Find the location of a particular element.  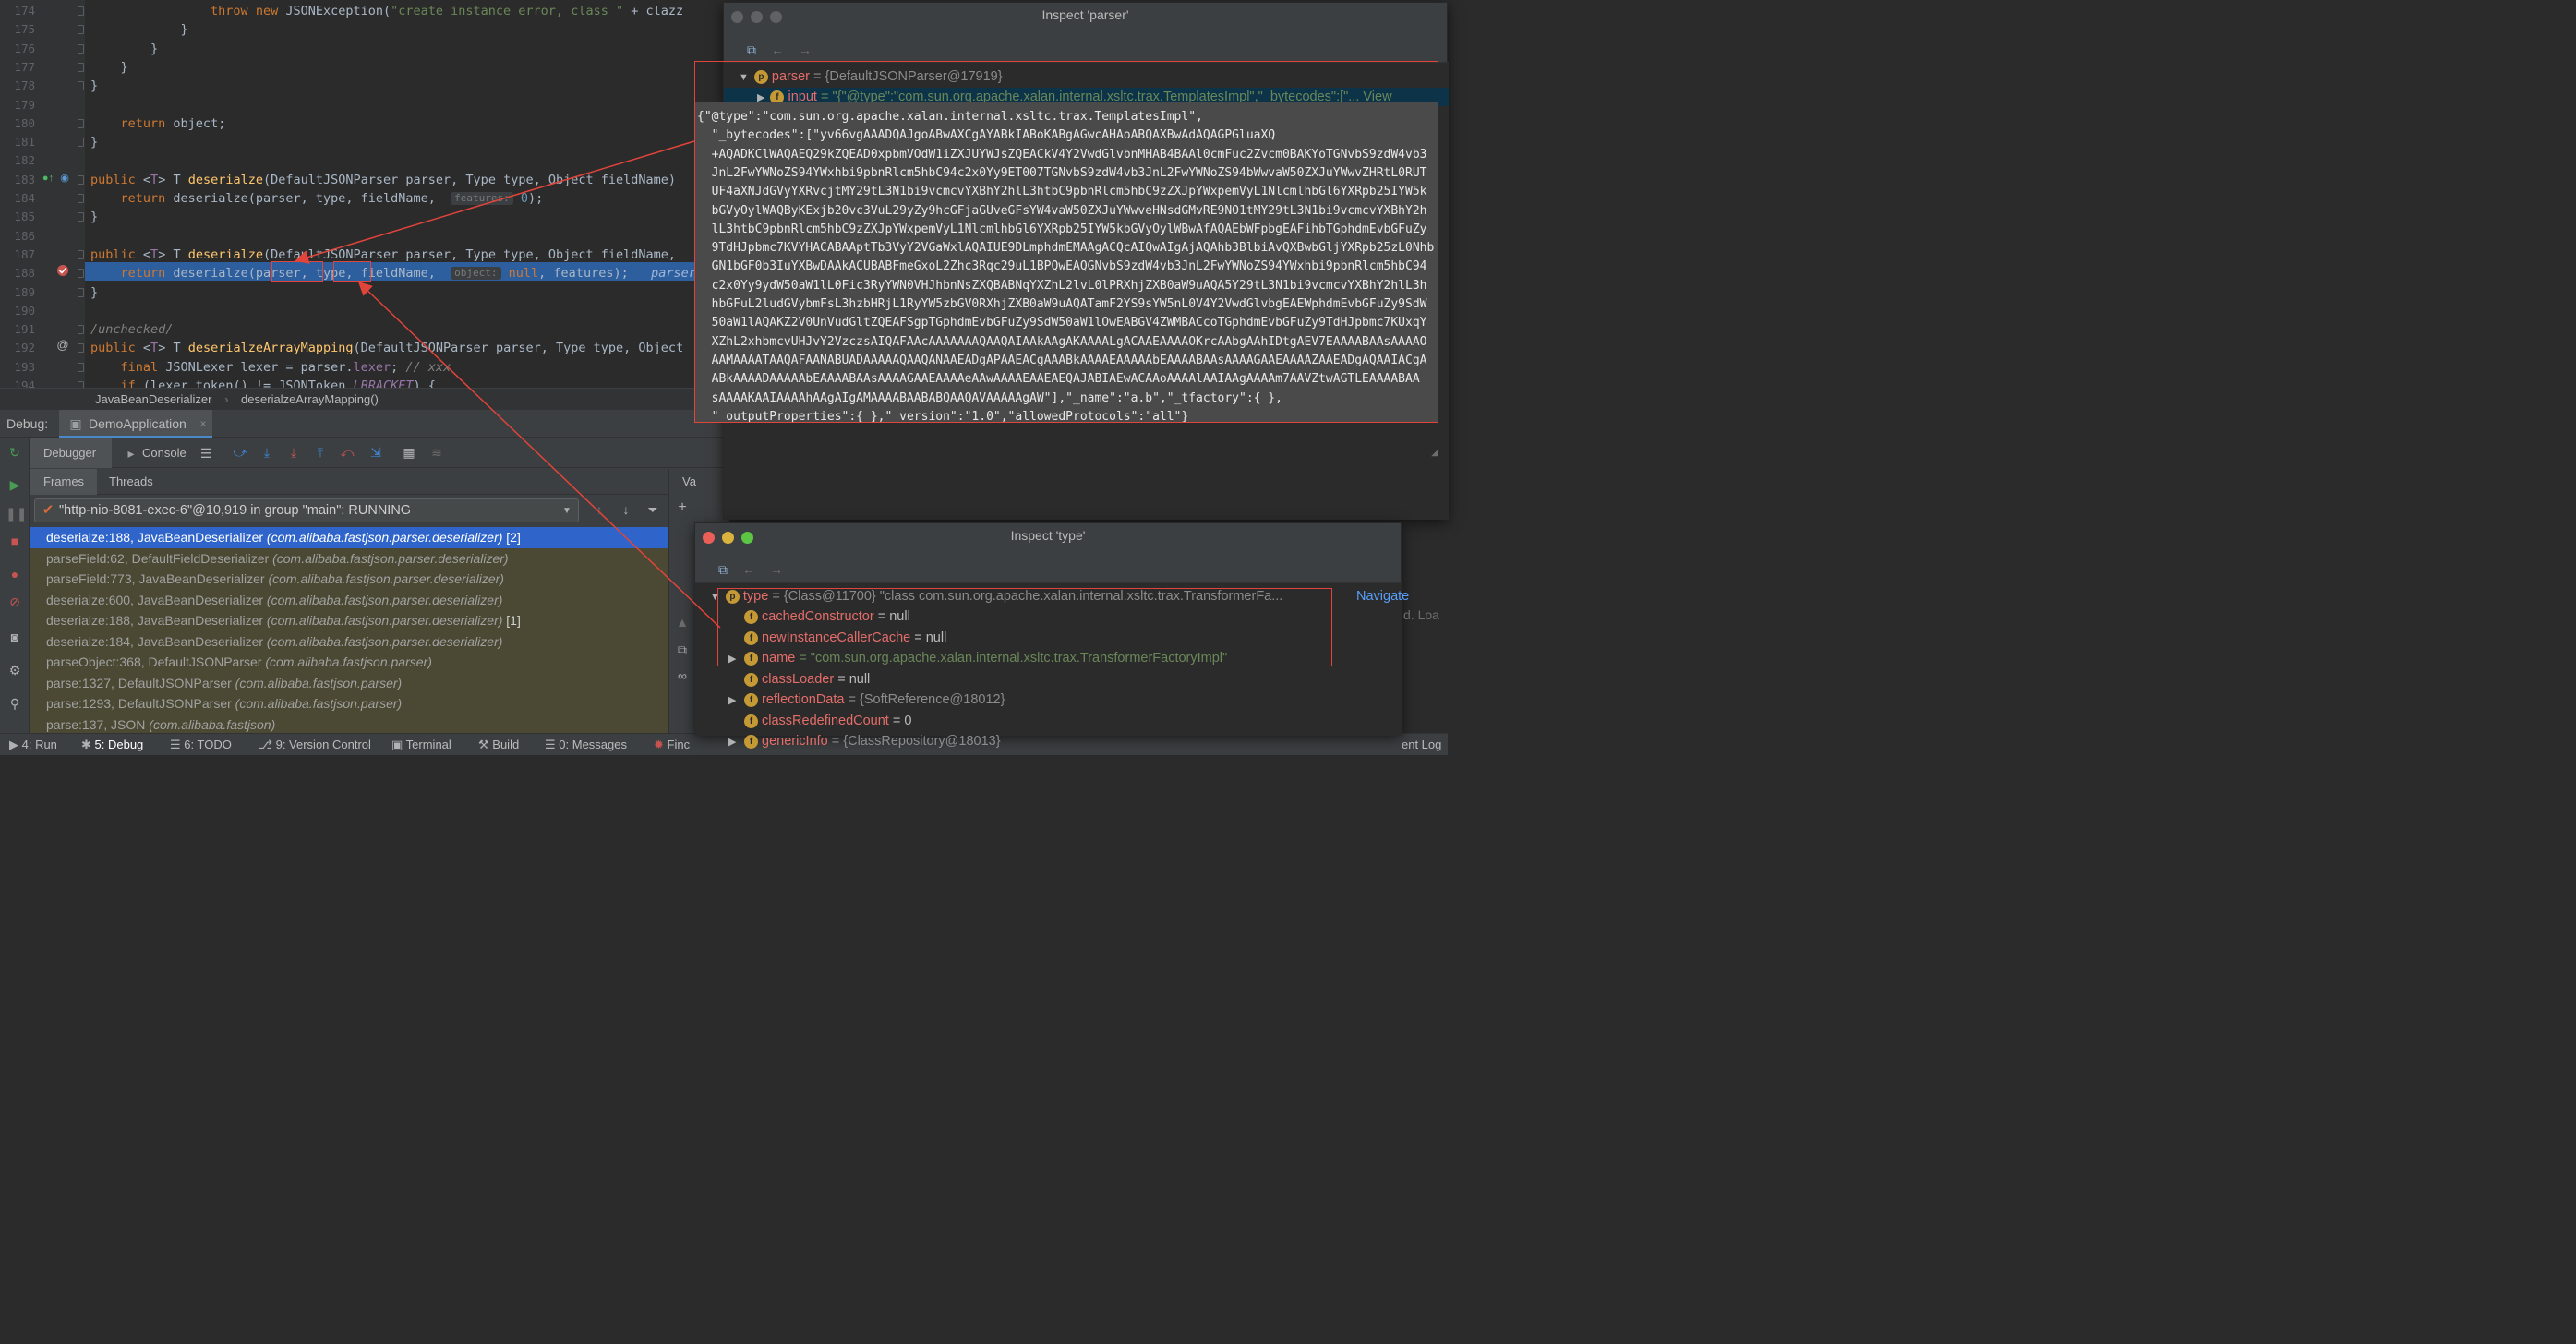

event-log-button: ent Log is located at coordinates (1421, 744).